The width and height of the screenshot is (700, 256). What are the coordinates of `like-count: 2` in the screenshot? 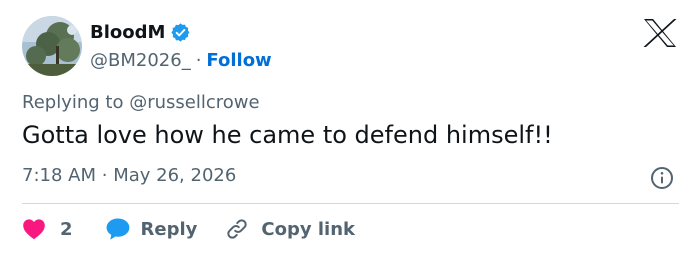 It's located at (66, 229).